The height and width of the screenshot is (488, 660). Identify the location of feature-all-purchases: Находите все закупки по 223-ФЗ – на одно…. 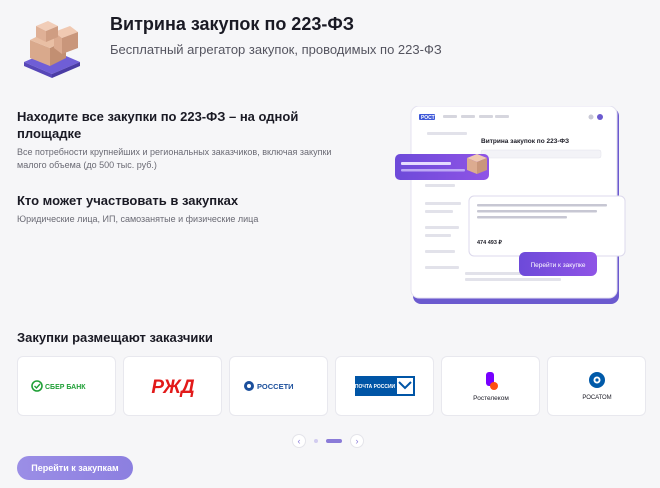
(177, 140).